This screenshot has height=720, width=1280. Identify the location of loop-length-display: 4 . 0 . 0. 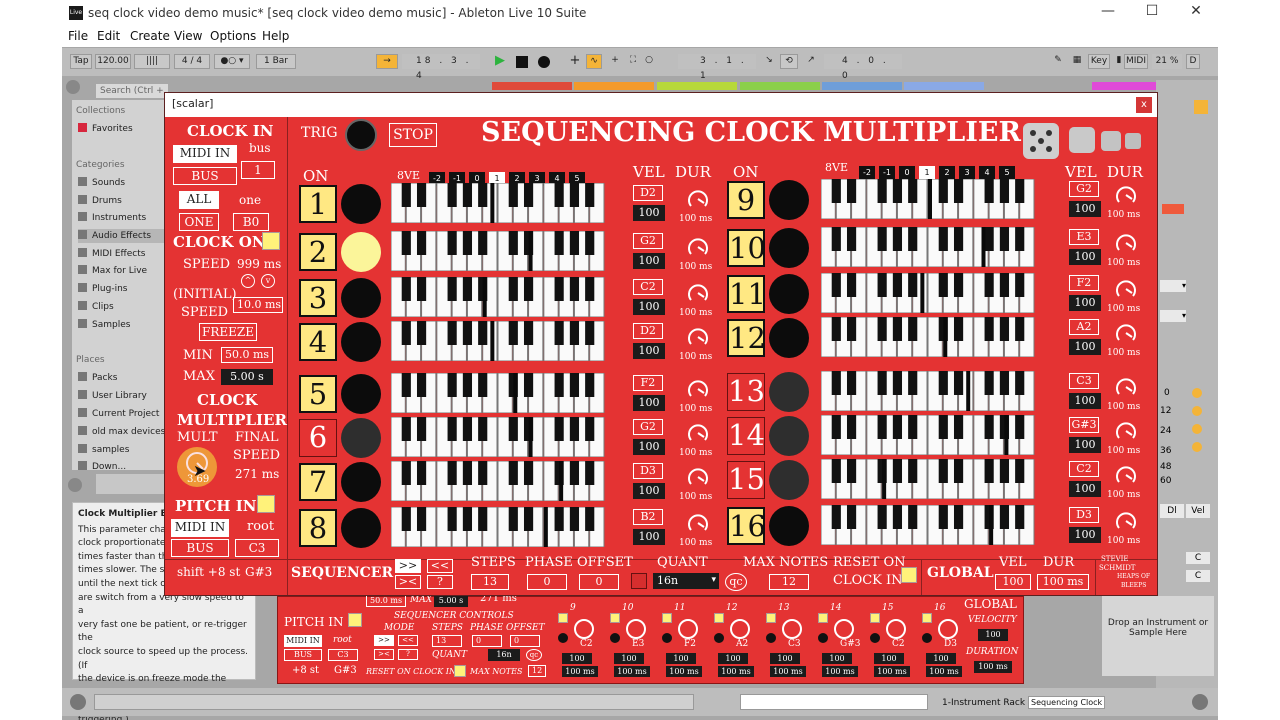
(863, 67).